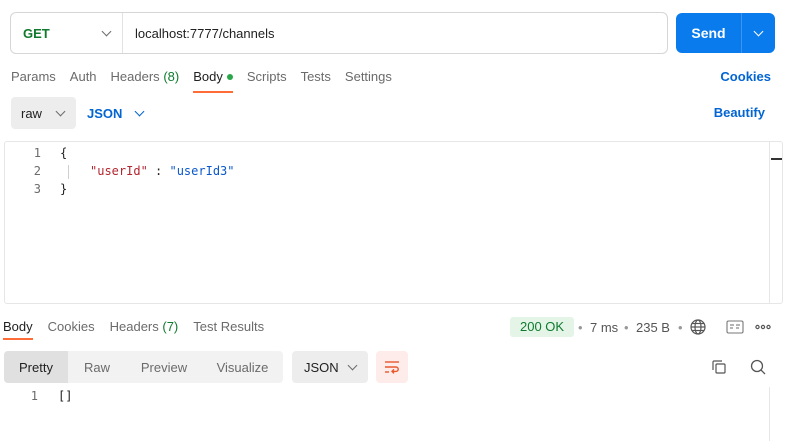 This screenshot has height=441, width=790. I want to click on tab-scripts: Scripts, so click(267, 81).